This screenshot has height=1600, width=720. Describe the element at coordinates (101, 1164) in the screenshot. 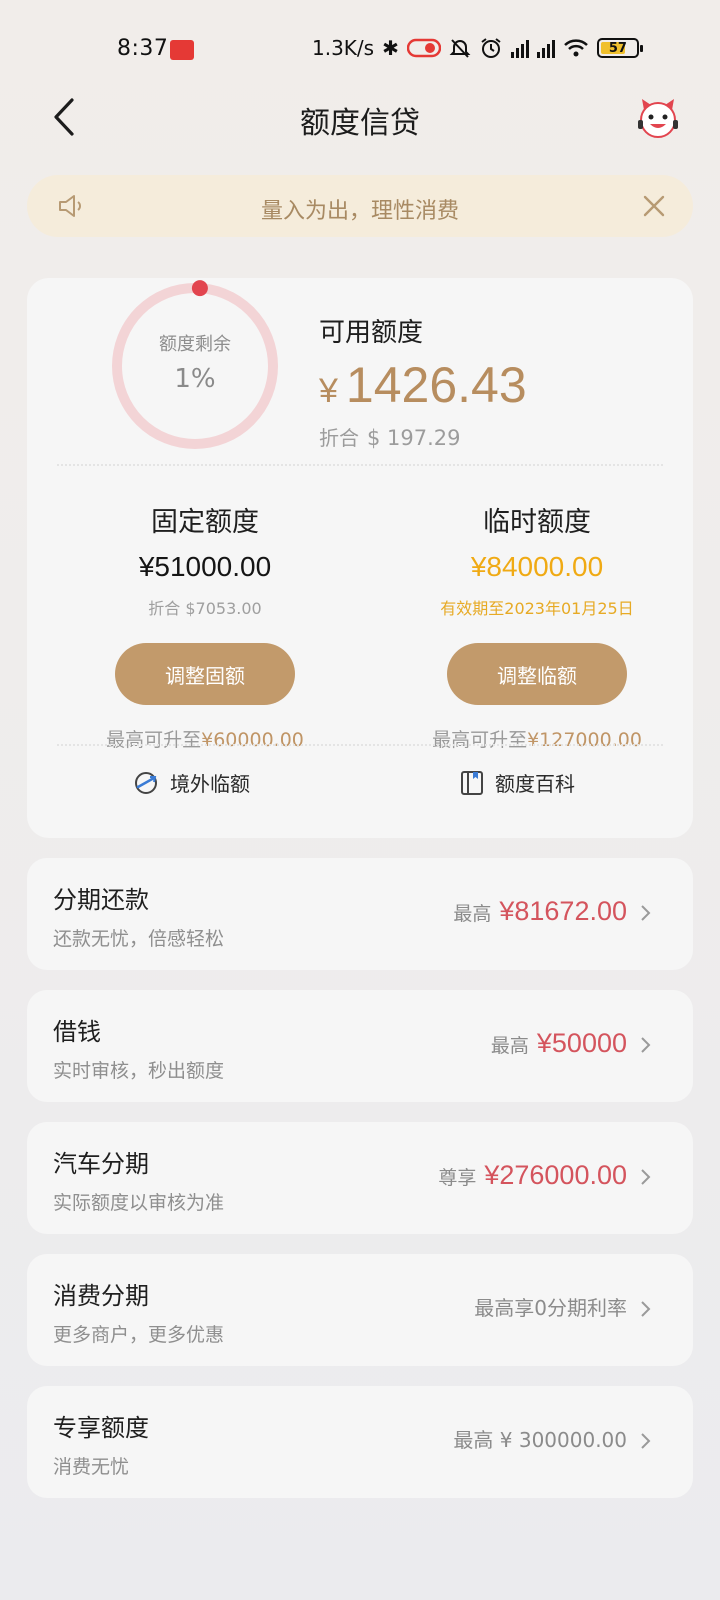

I see `service-title: 汽车分期` at that location.